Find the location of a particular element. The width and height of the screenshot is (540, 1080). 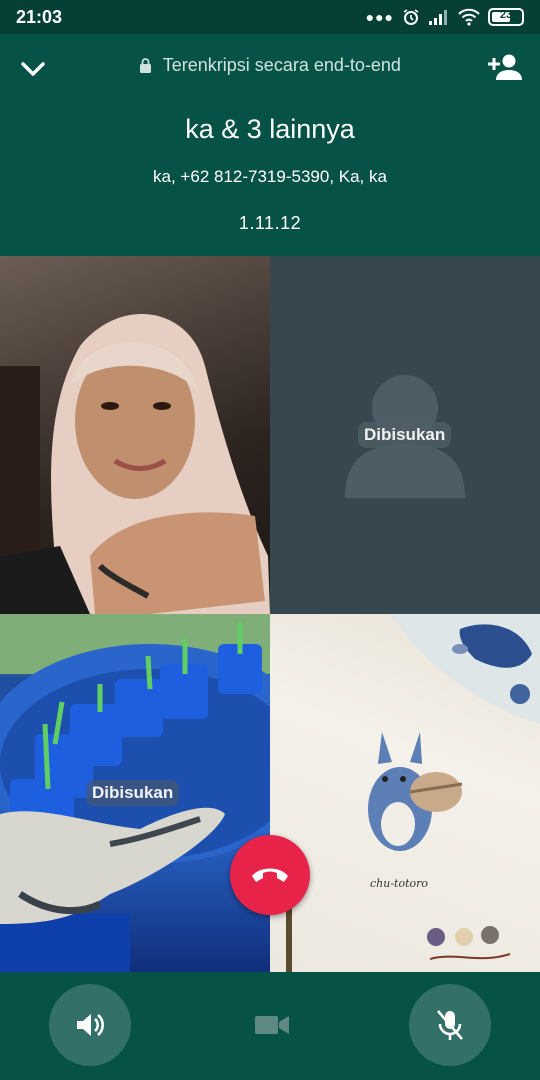

status-icons: ●●● 23 is located at coordinates (445, 17).